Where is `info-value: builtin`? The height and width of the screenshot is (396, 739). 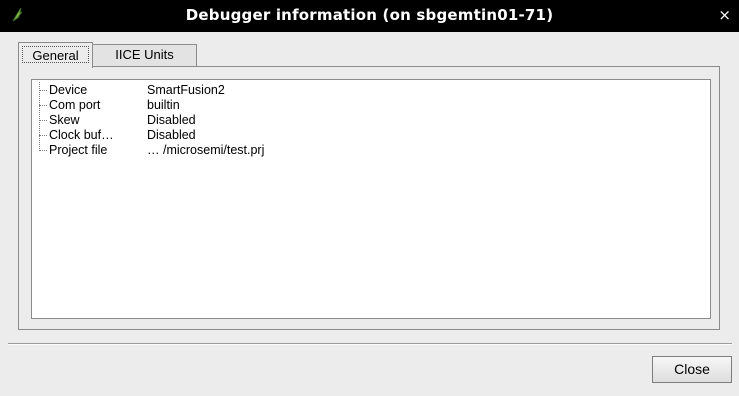
info-value: builtin is located at coordinates (163, 105).